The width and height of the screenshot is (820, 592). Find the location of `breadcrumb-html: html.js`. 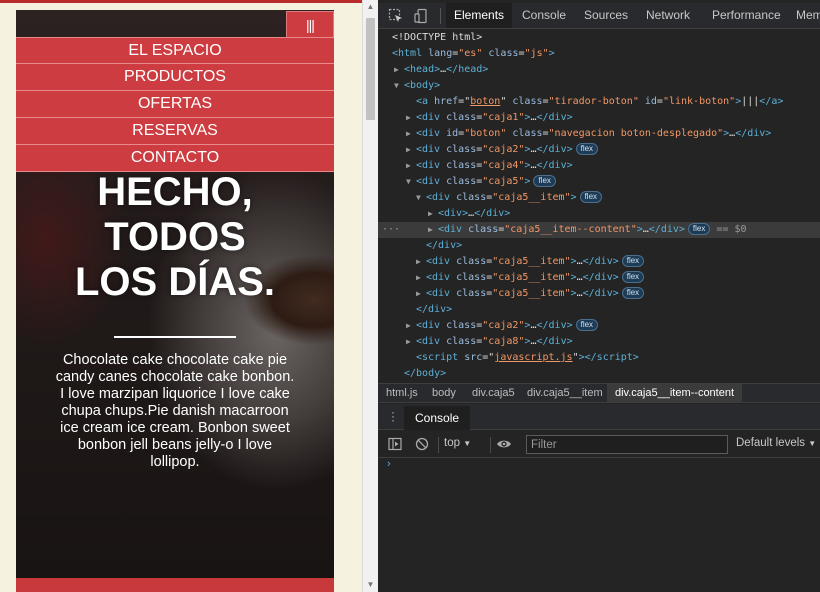

breadcrumb-html: html.js is located at coordinates (402, 393).